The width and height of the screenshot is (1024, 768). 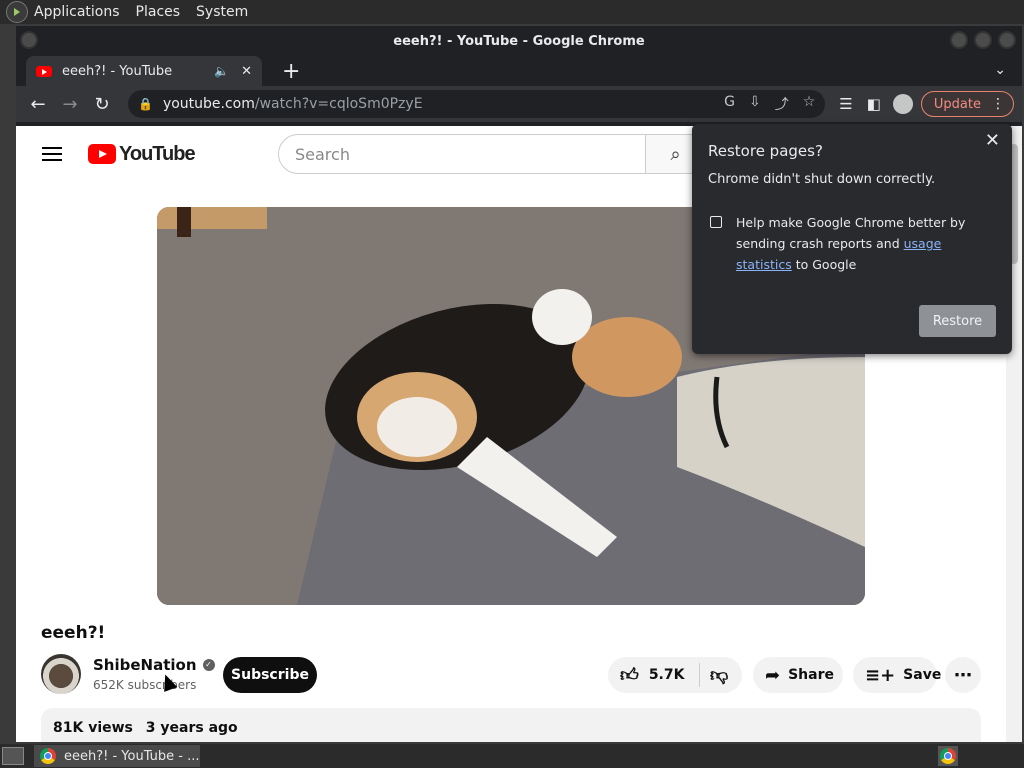 What do you see at coordinates (462, 154) in the screenshot?
I see `search-input: Search` at bounding box center [462, 154].